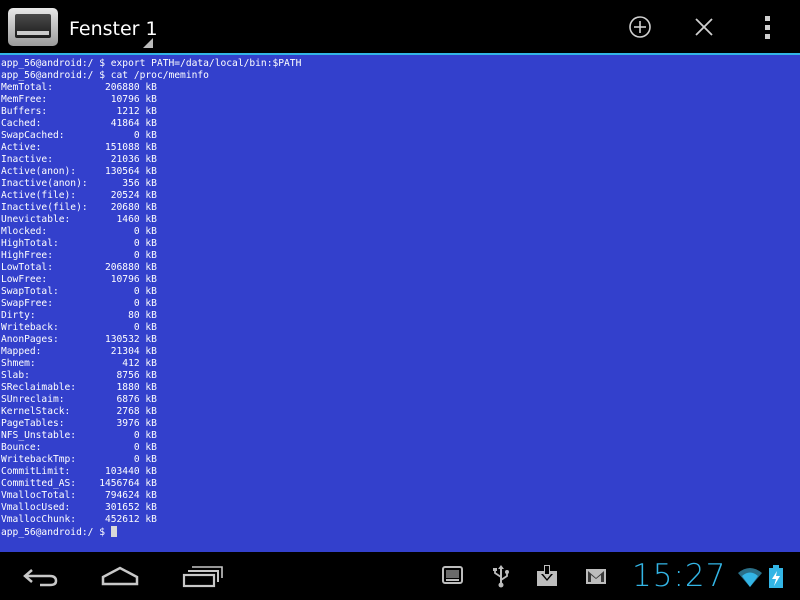 This screenshot has height=600, width=800. I want to click on terminal-line: Cached: 41864 kB, so click(79, 123).